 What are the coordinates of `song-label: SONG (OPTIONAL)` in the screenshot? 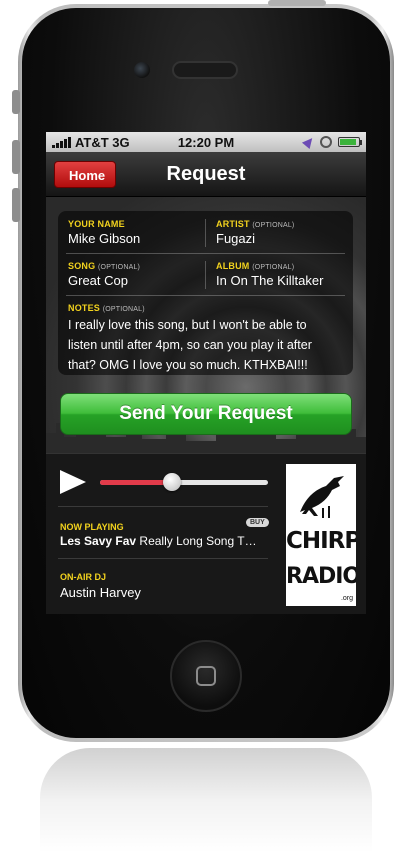 It's located at (104, 266).